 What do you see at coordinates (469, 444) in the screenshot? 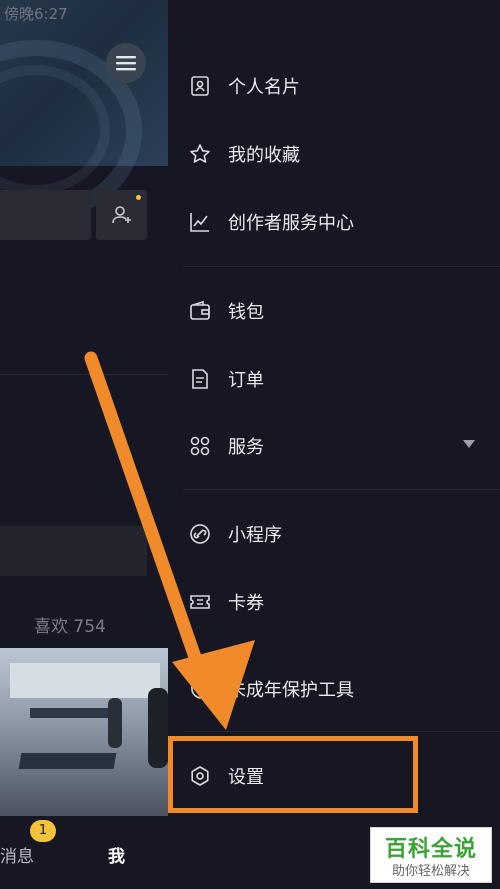
I see `chevron-down-icon` at bounding box center [469, 444].